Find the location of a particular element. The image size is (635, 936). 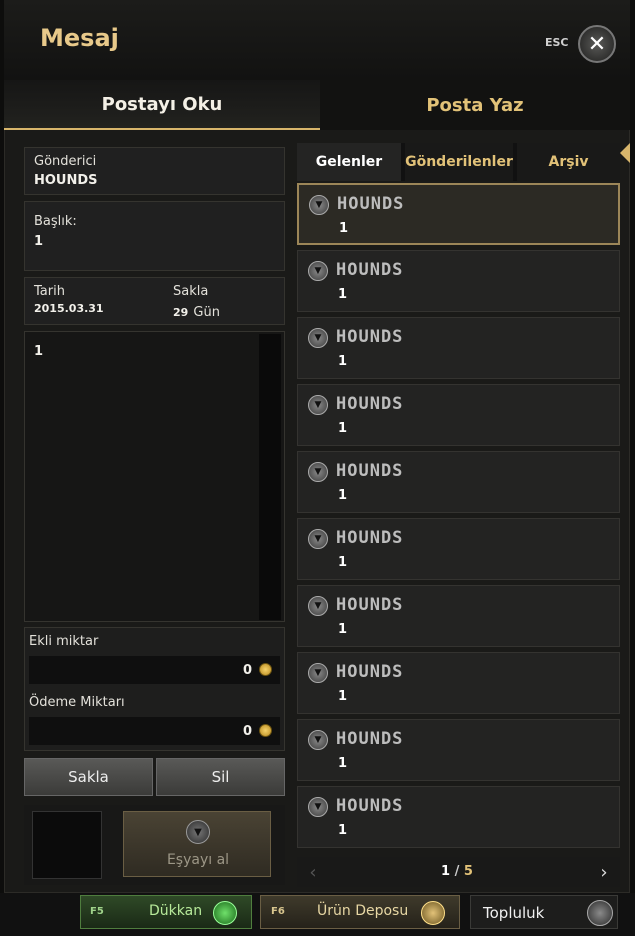

keep-label: Sakla is located at coordinates (191, 291).